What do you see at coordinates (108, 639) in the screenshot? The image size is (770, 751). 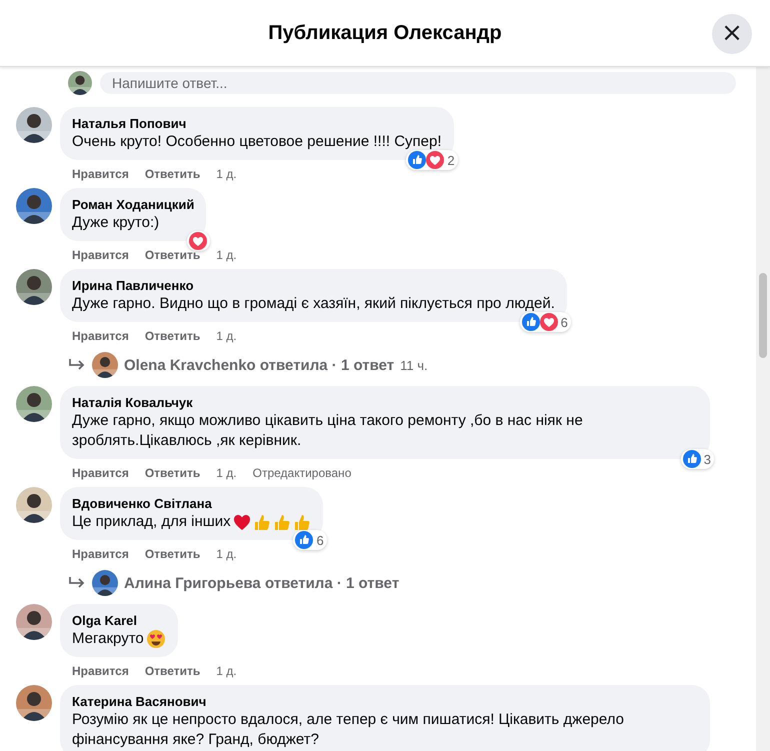 I see `comment-text: Мегакруто` at bounding box center [108, 639].